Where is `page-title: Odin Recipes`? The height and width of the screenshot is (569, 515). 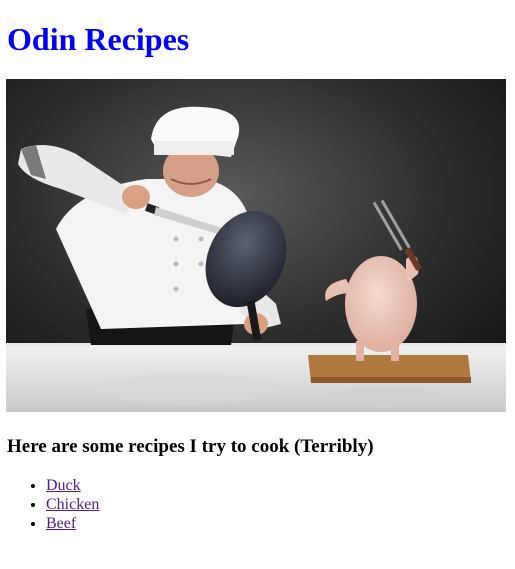
page-title: Odin Recipes is located at coordinates (98, 39).